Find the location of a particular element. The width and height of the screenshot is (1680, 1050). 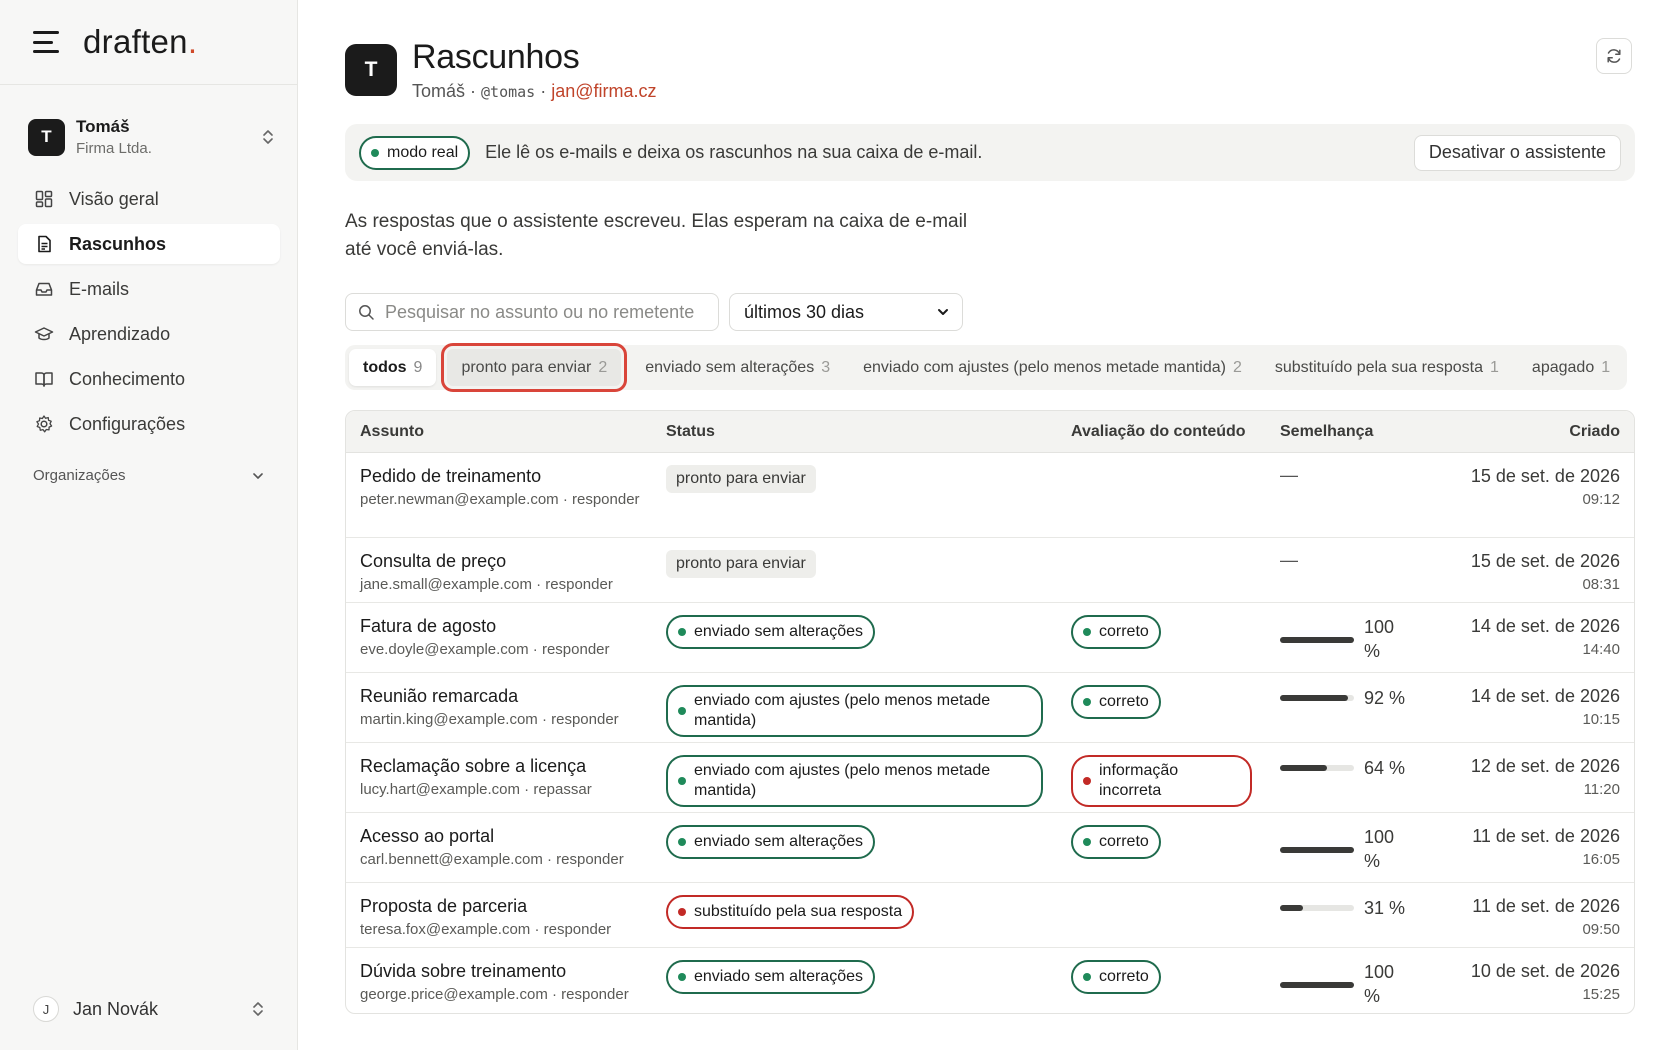

tab-all: todos 9 is located at coordinates (393, 367).